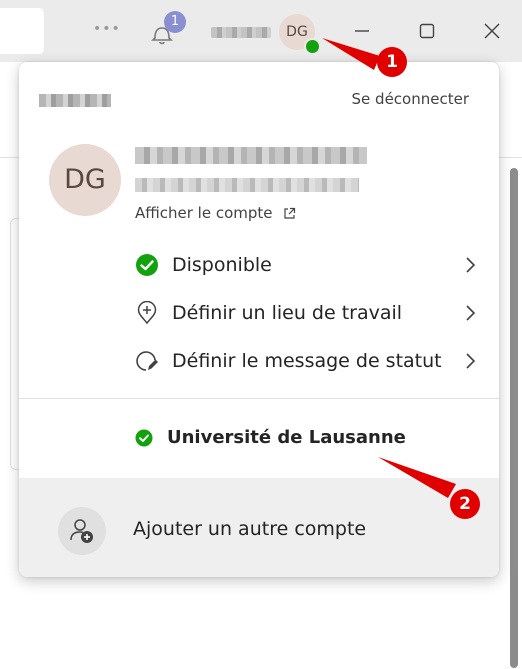 Image resolution: width=522 pixels, height=669 pixels. Describe the element at coordinates (22, 31) in the screenshot. I see `search-box` at that location.